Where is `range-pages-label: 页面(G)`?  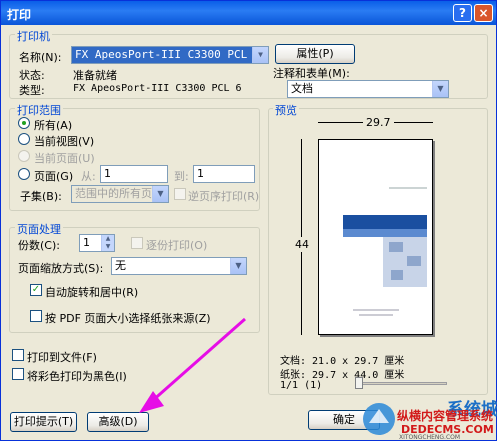
range-pages-label: 页面(G) is located at coordinates (53, 176).